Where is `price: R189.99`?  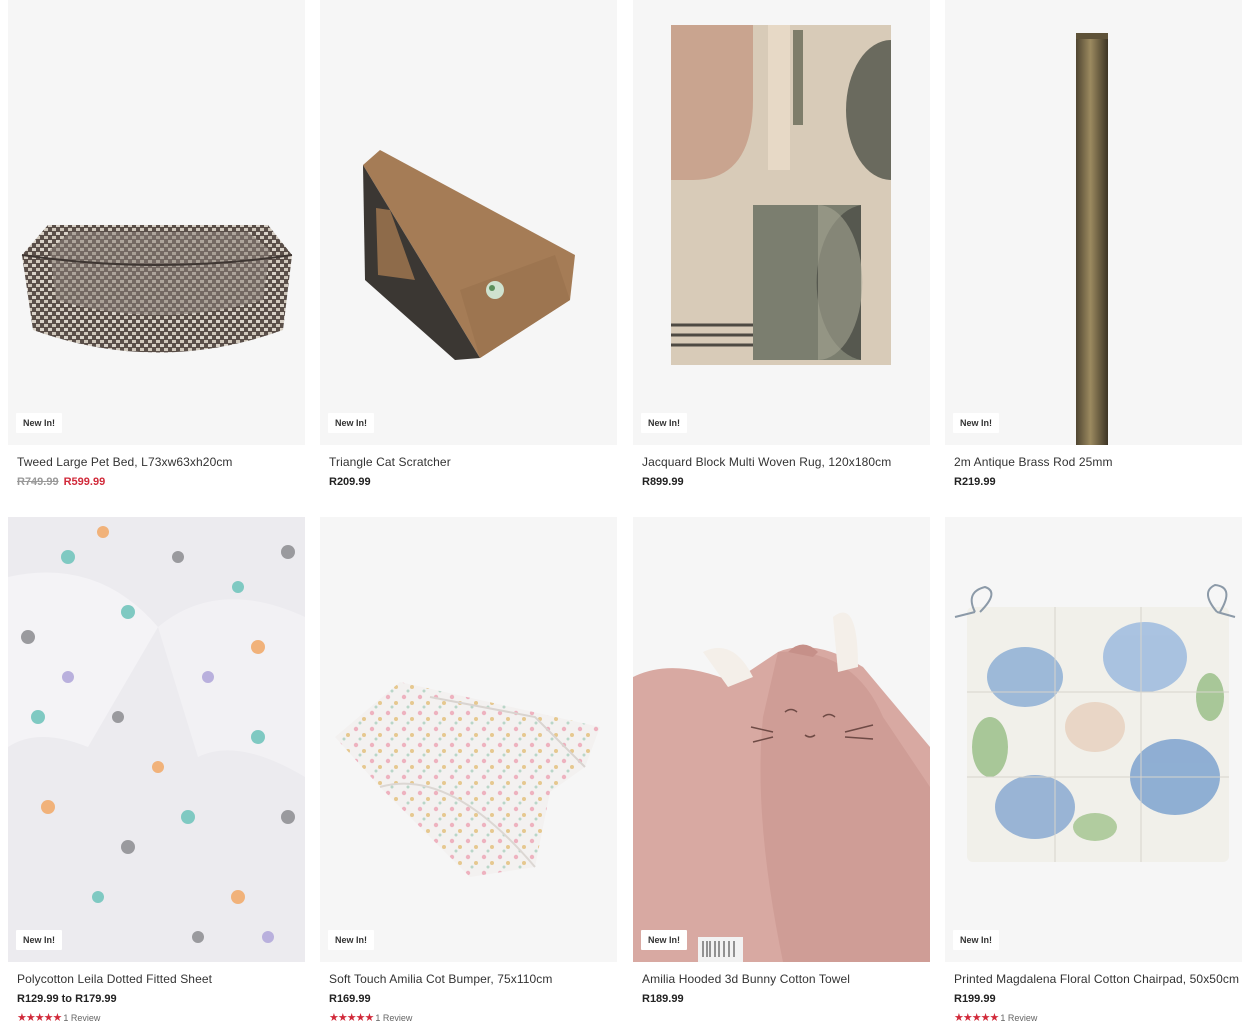
price: R189.99 is located at coordinates (663, 999).